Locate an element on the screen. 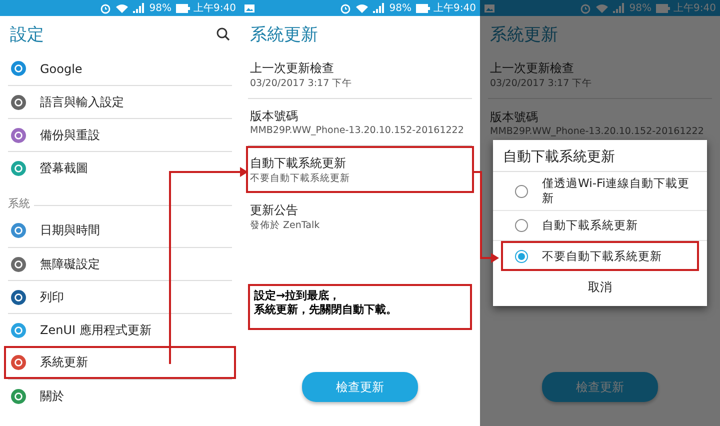 The image size is (720, 426). annotation-text: 系統更新，先關閉自動下載。 is located at coordinates (326, 310).